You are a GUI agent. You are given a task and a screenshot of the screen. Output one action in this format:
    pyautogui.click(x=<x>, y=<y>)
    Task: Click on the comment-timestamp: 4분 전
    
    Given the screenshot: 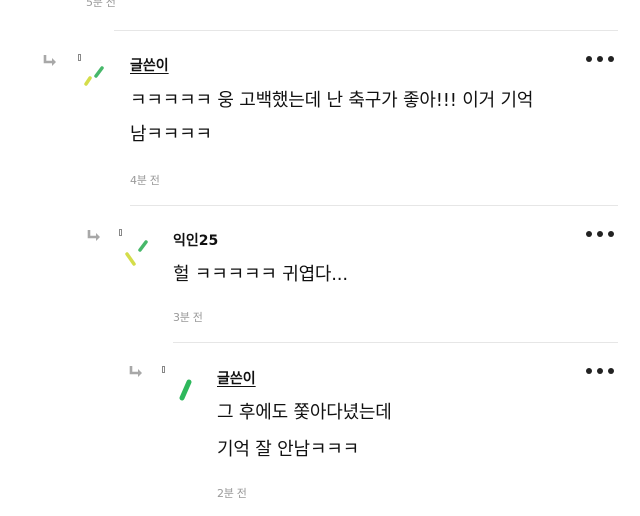 What is the action you would take?
    pyautogui.click(x=145, y=180)
    